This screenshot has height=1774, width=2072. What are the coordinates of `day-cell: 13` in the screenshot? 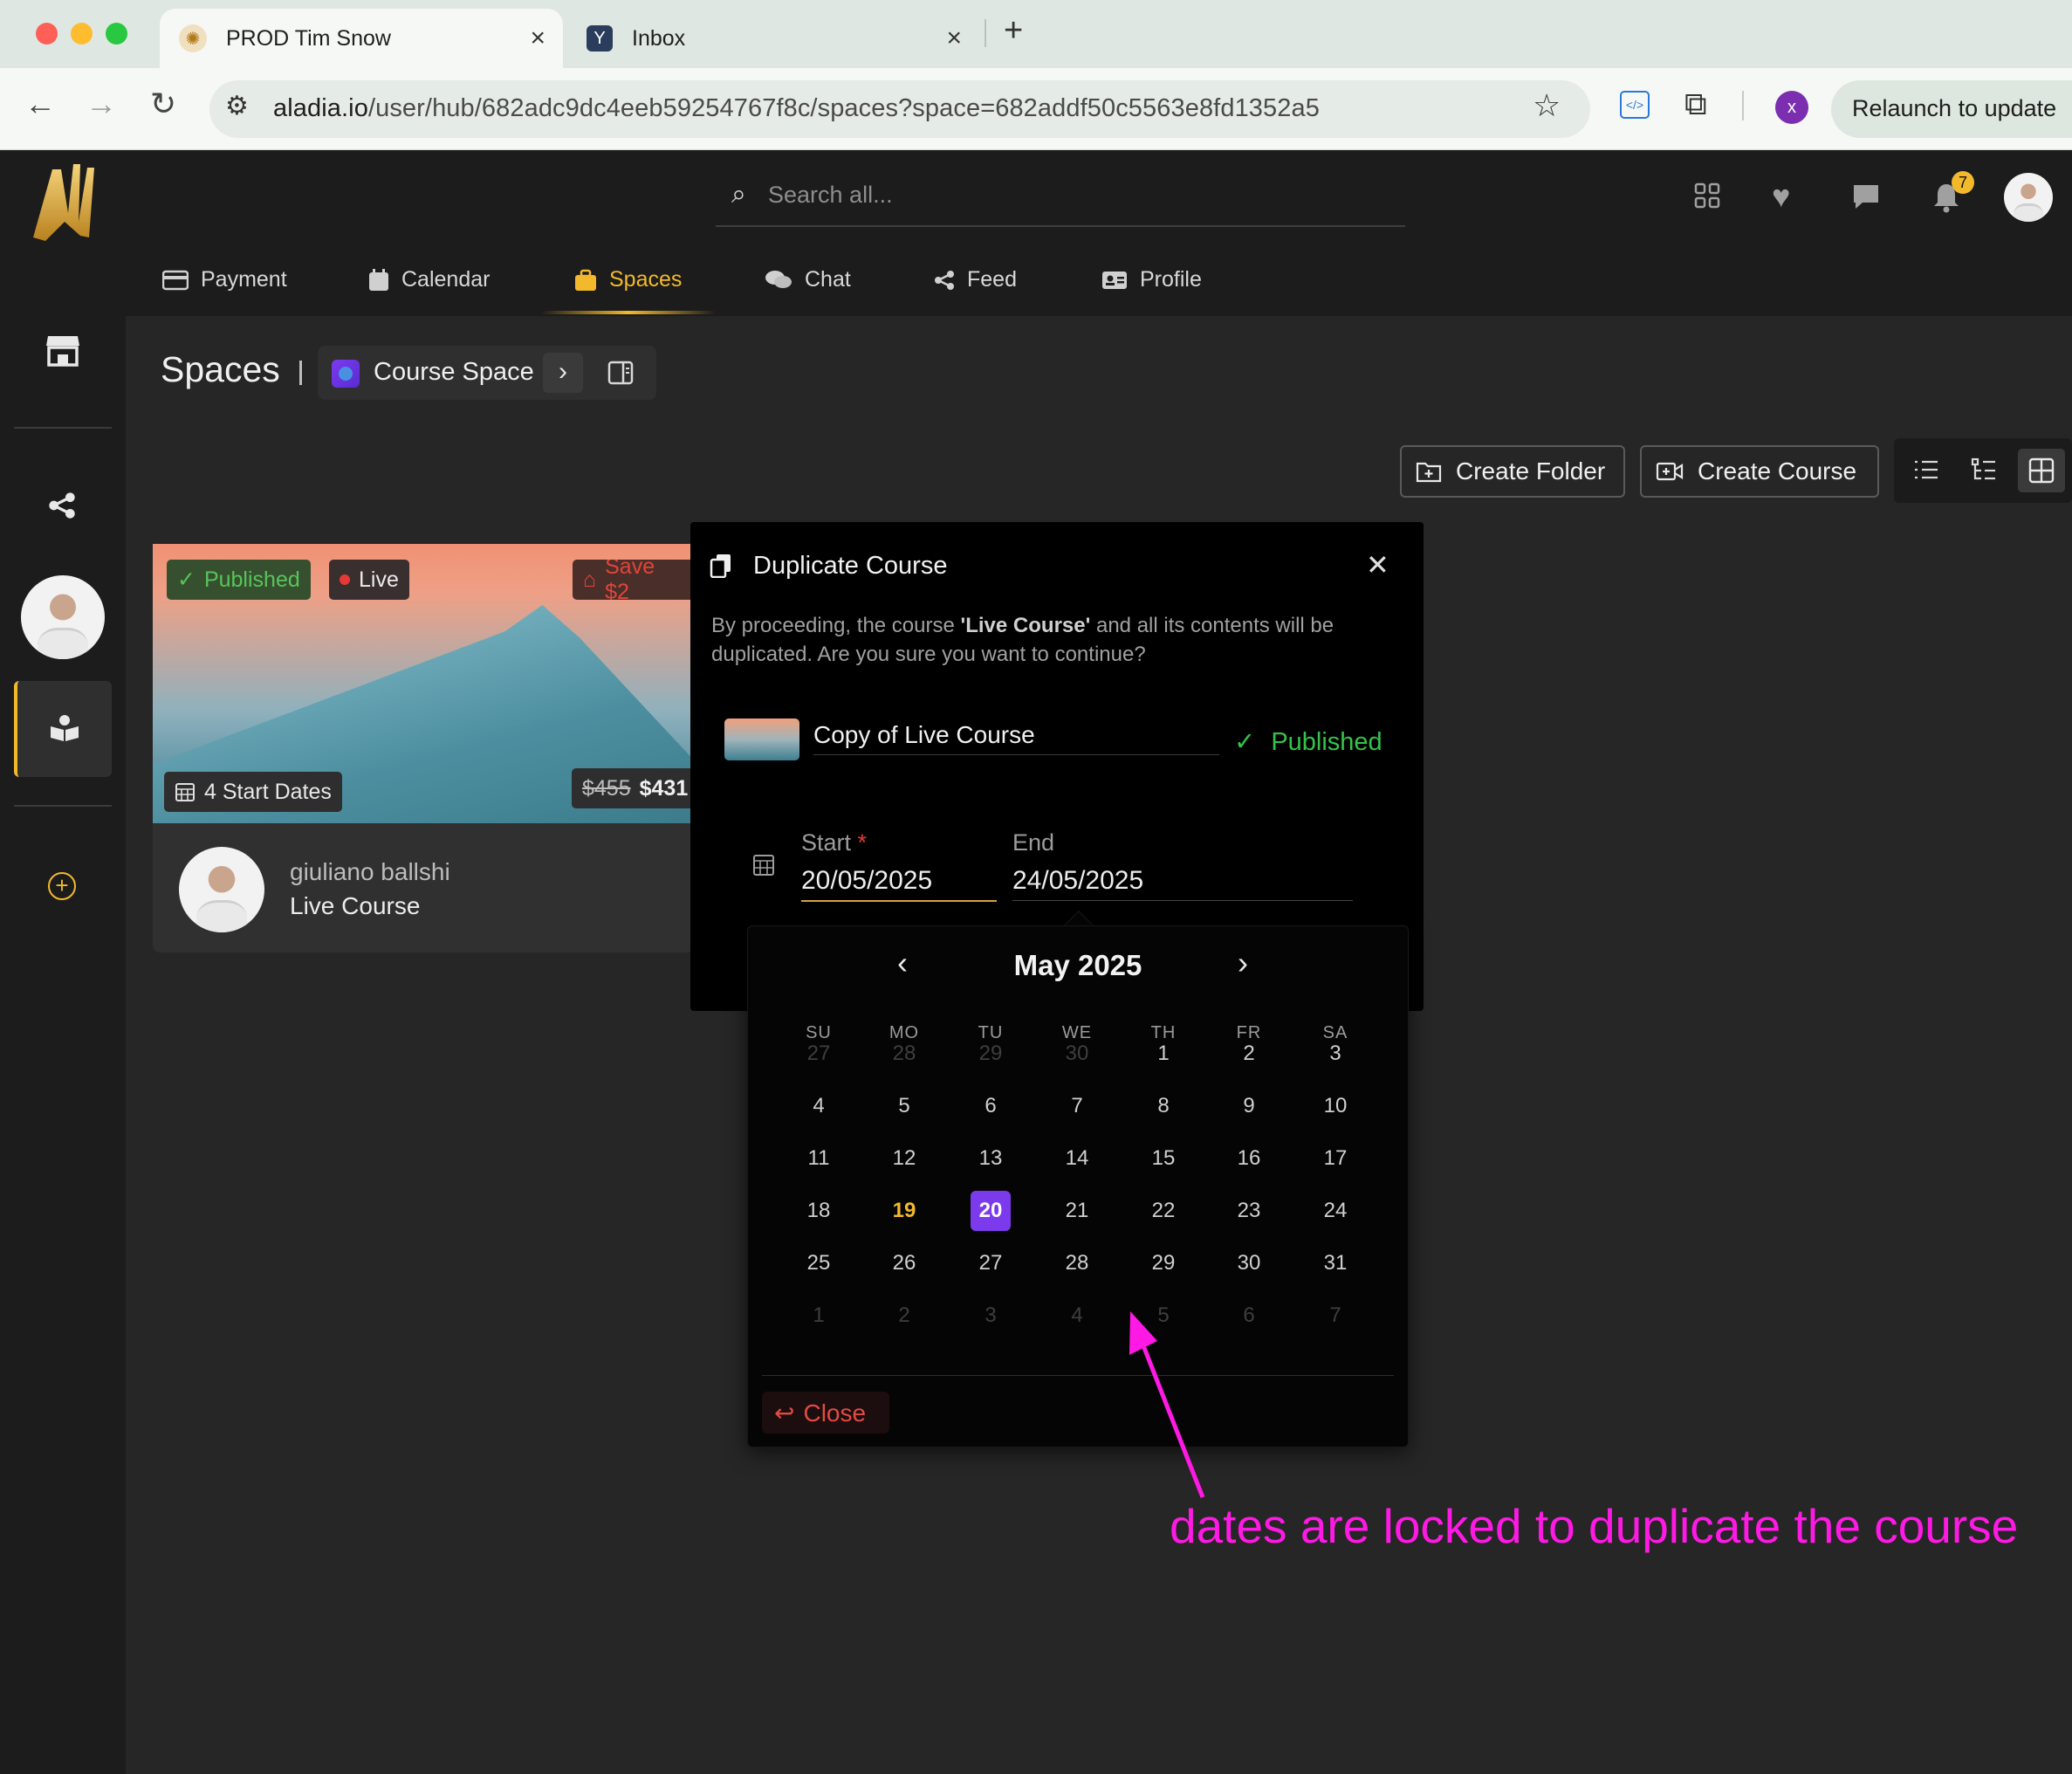 It's located at (991, 1158).